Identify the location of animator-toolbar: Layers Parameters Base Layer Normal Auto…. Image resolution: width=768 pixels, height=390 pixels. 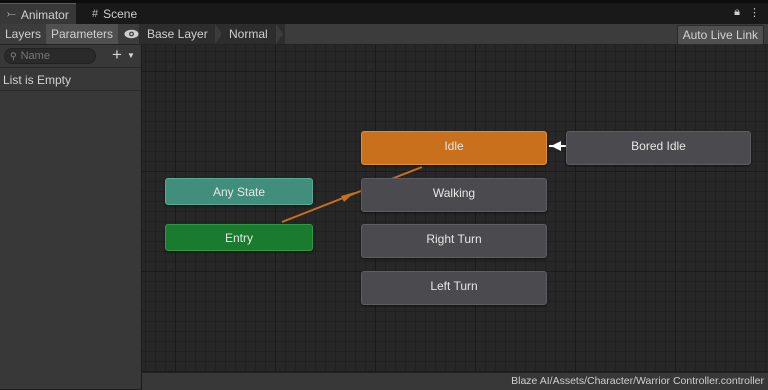
(384, 34).